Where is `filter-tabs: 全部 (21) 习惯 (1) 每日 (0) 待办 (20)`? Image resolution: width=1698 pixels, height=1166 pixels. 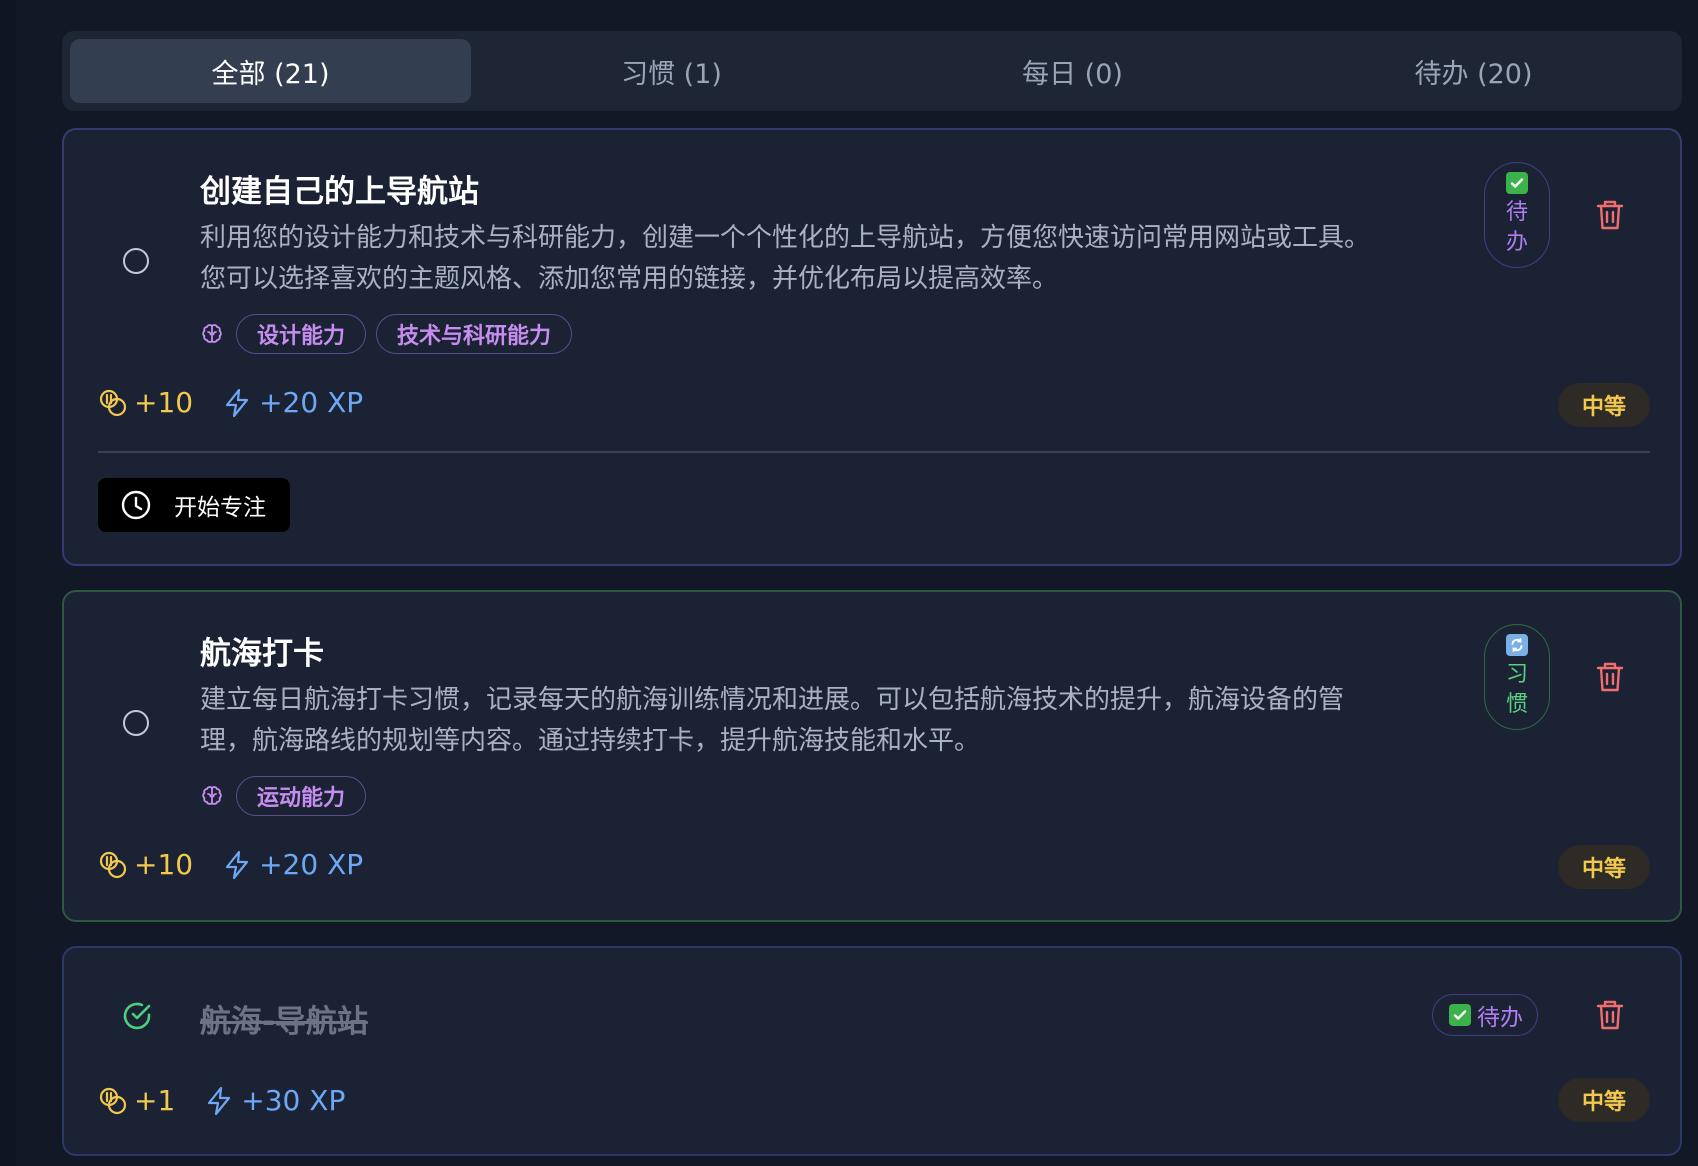 filter-tabs: 全部 (21) 习惯 (1) 每日 (0) 待办 (20) is located at coordinates (872, 71).